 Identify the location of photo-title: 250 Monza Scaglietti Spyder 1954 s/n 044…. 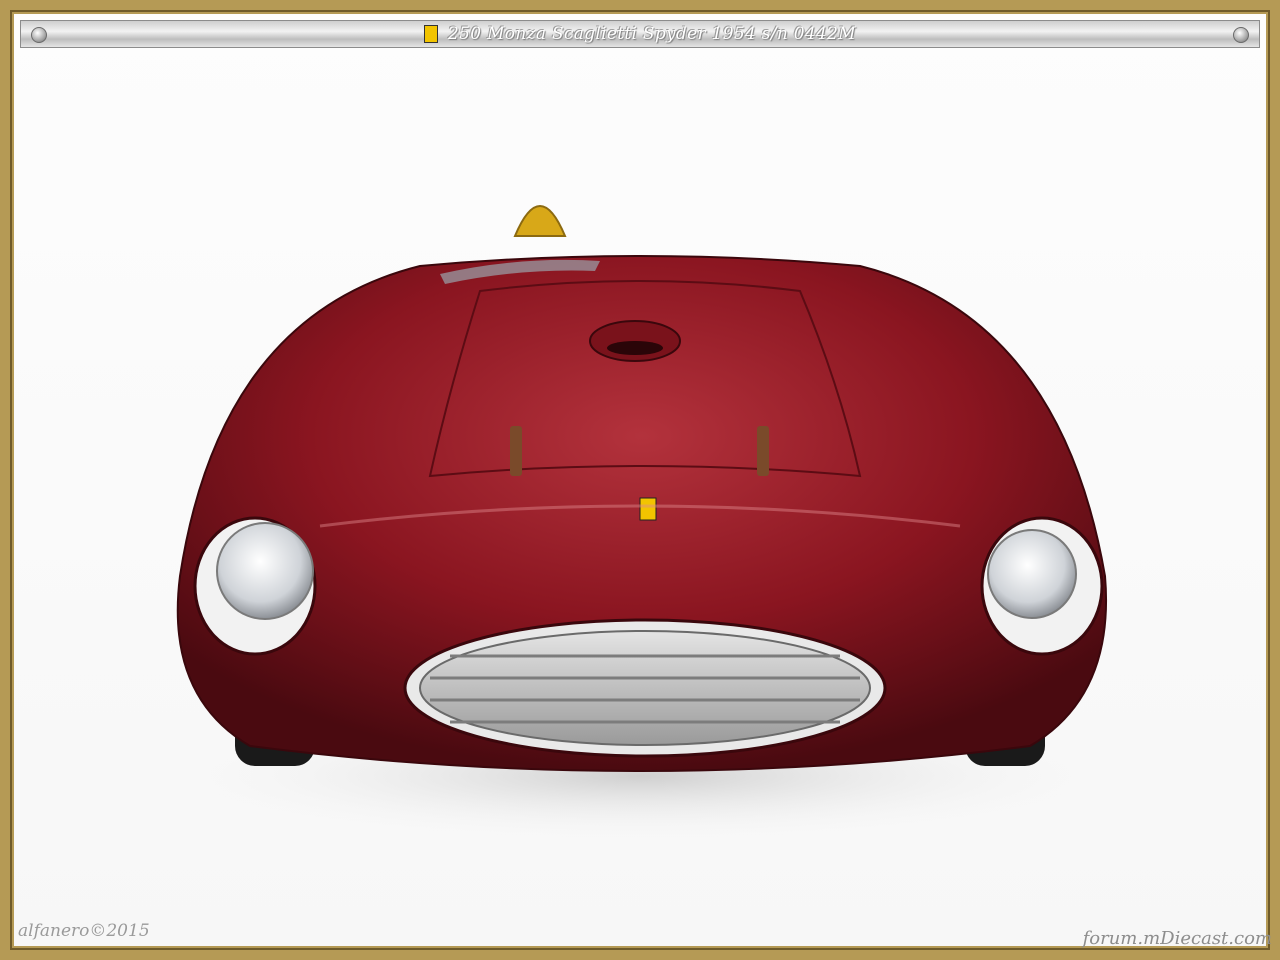
(652, 34).